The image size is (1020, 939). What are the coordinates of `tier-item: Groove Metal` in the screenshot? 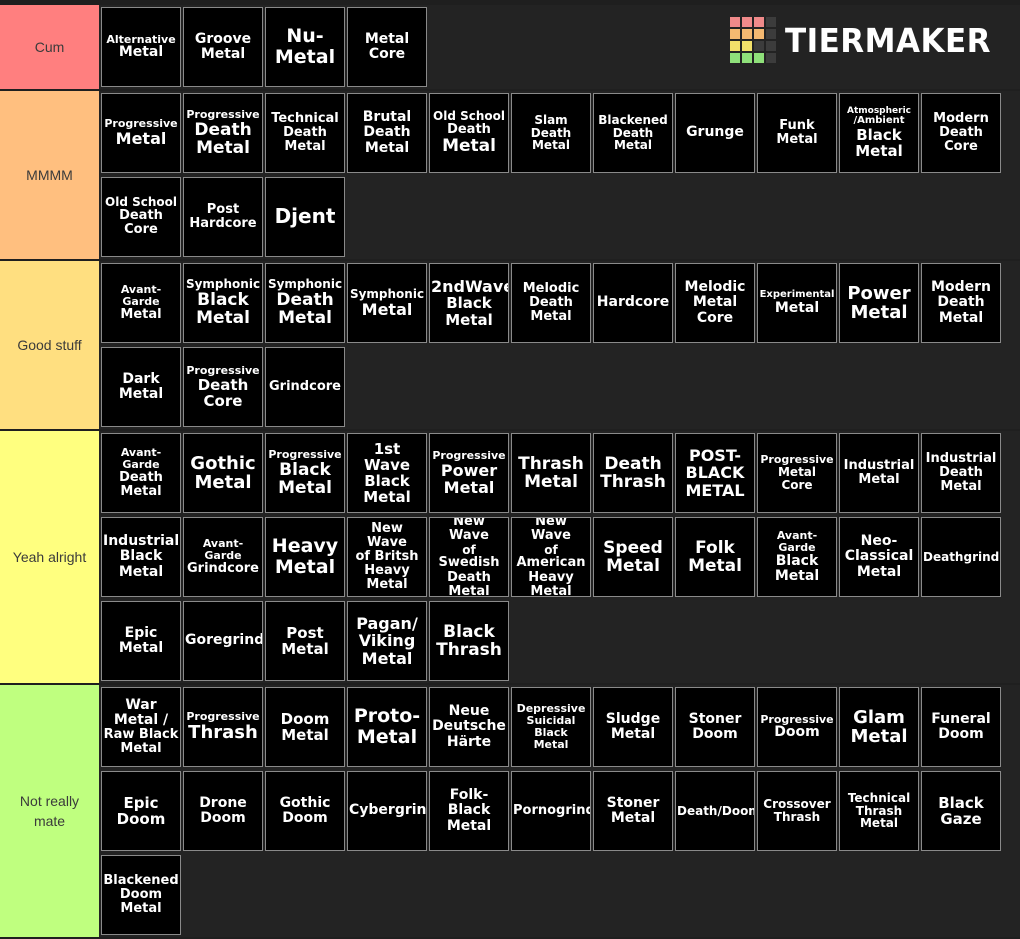 It's located at (223, 47).